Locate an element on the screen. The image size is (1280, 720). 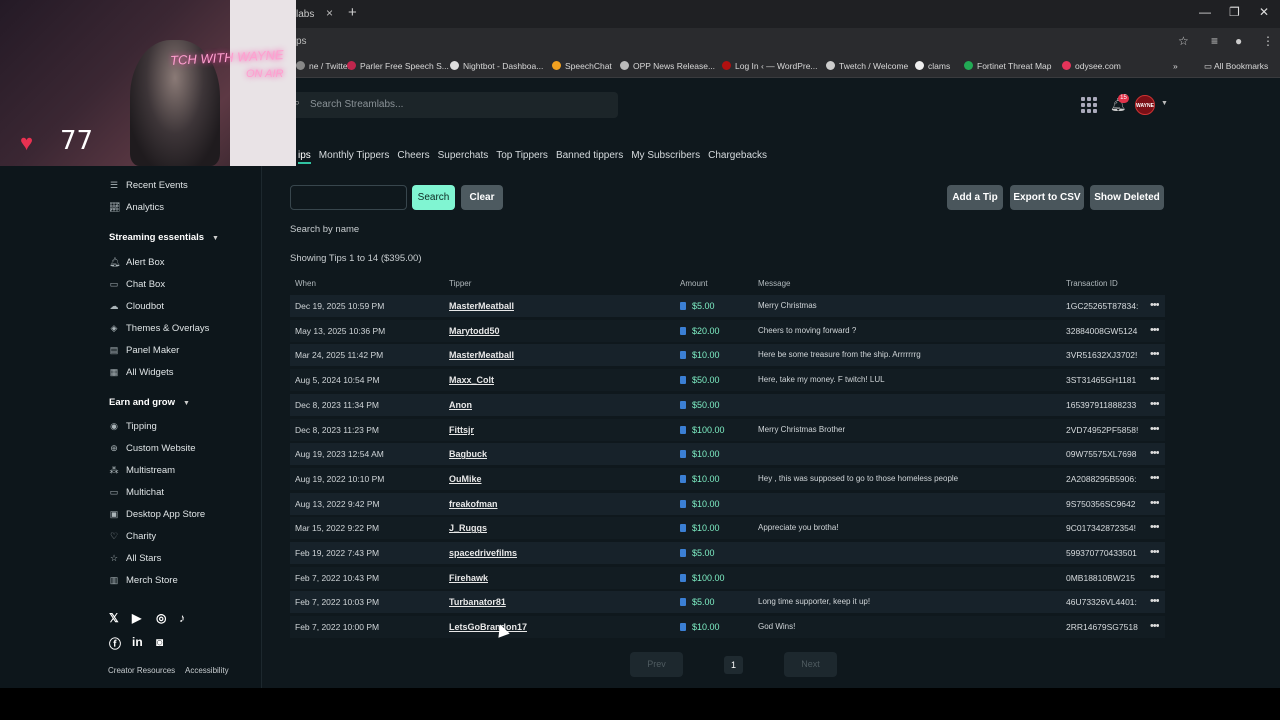
tab-banned-tippers: Banned tippers is located at coordinates (589, 157).